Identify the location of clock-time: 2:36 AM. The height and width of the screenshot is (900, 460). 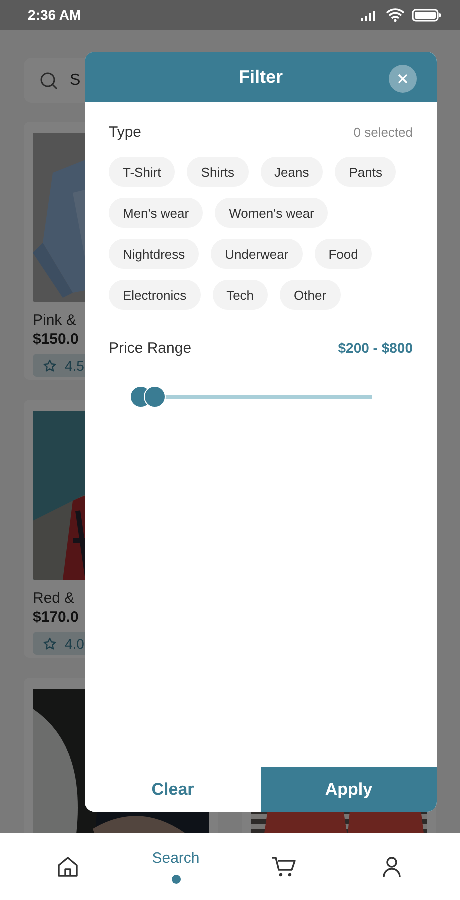
(55, 15).